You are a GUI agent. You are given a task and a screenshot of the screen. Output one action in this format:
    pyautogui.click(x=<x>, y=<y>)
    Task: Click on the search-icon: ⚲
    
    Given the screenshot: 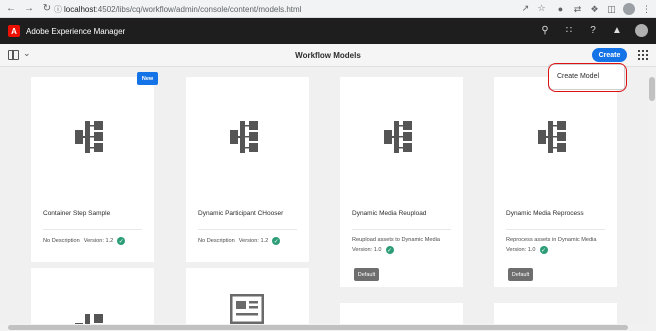 What is the action you would take?
    pyautogui.click(x=545, y=31)
    